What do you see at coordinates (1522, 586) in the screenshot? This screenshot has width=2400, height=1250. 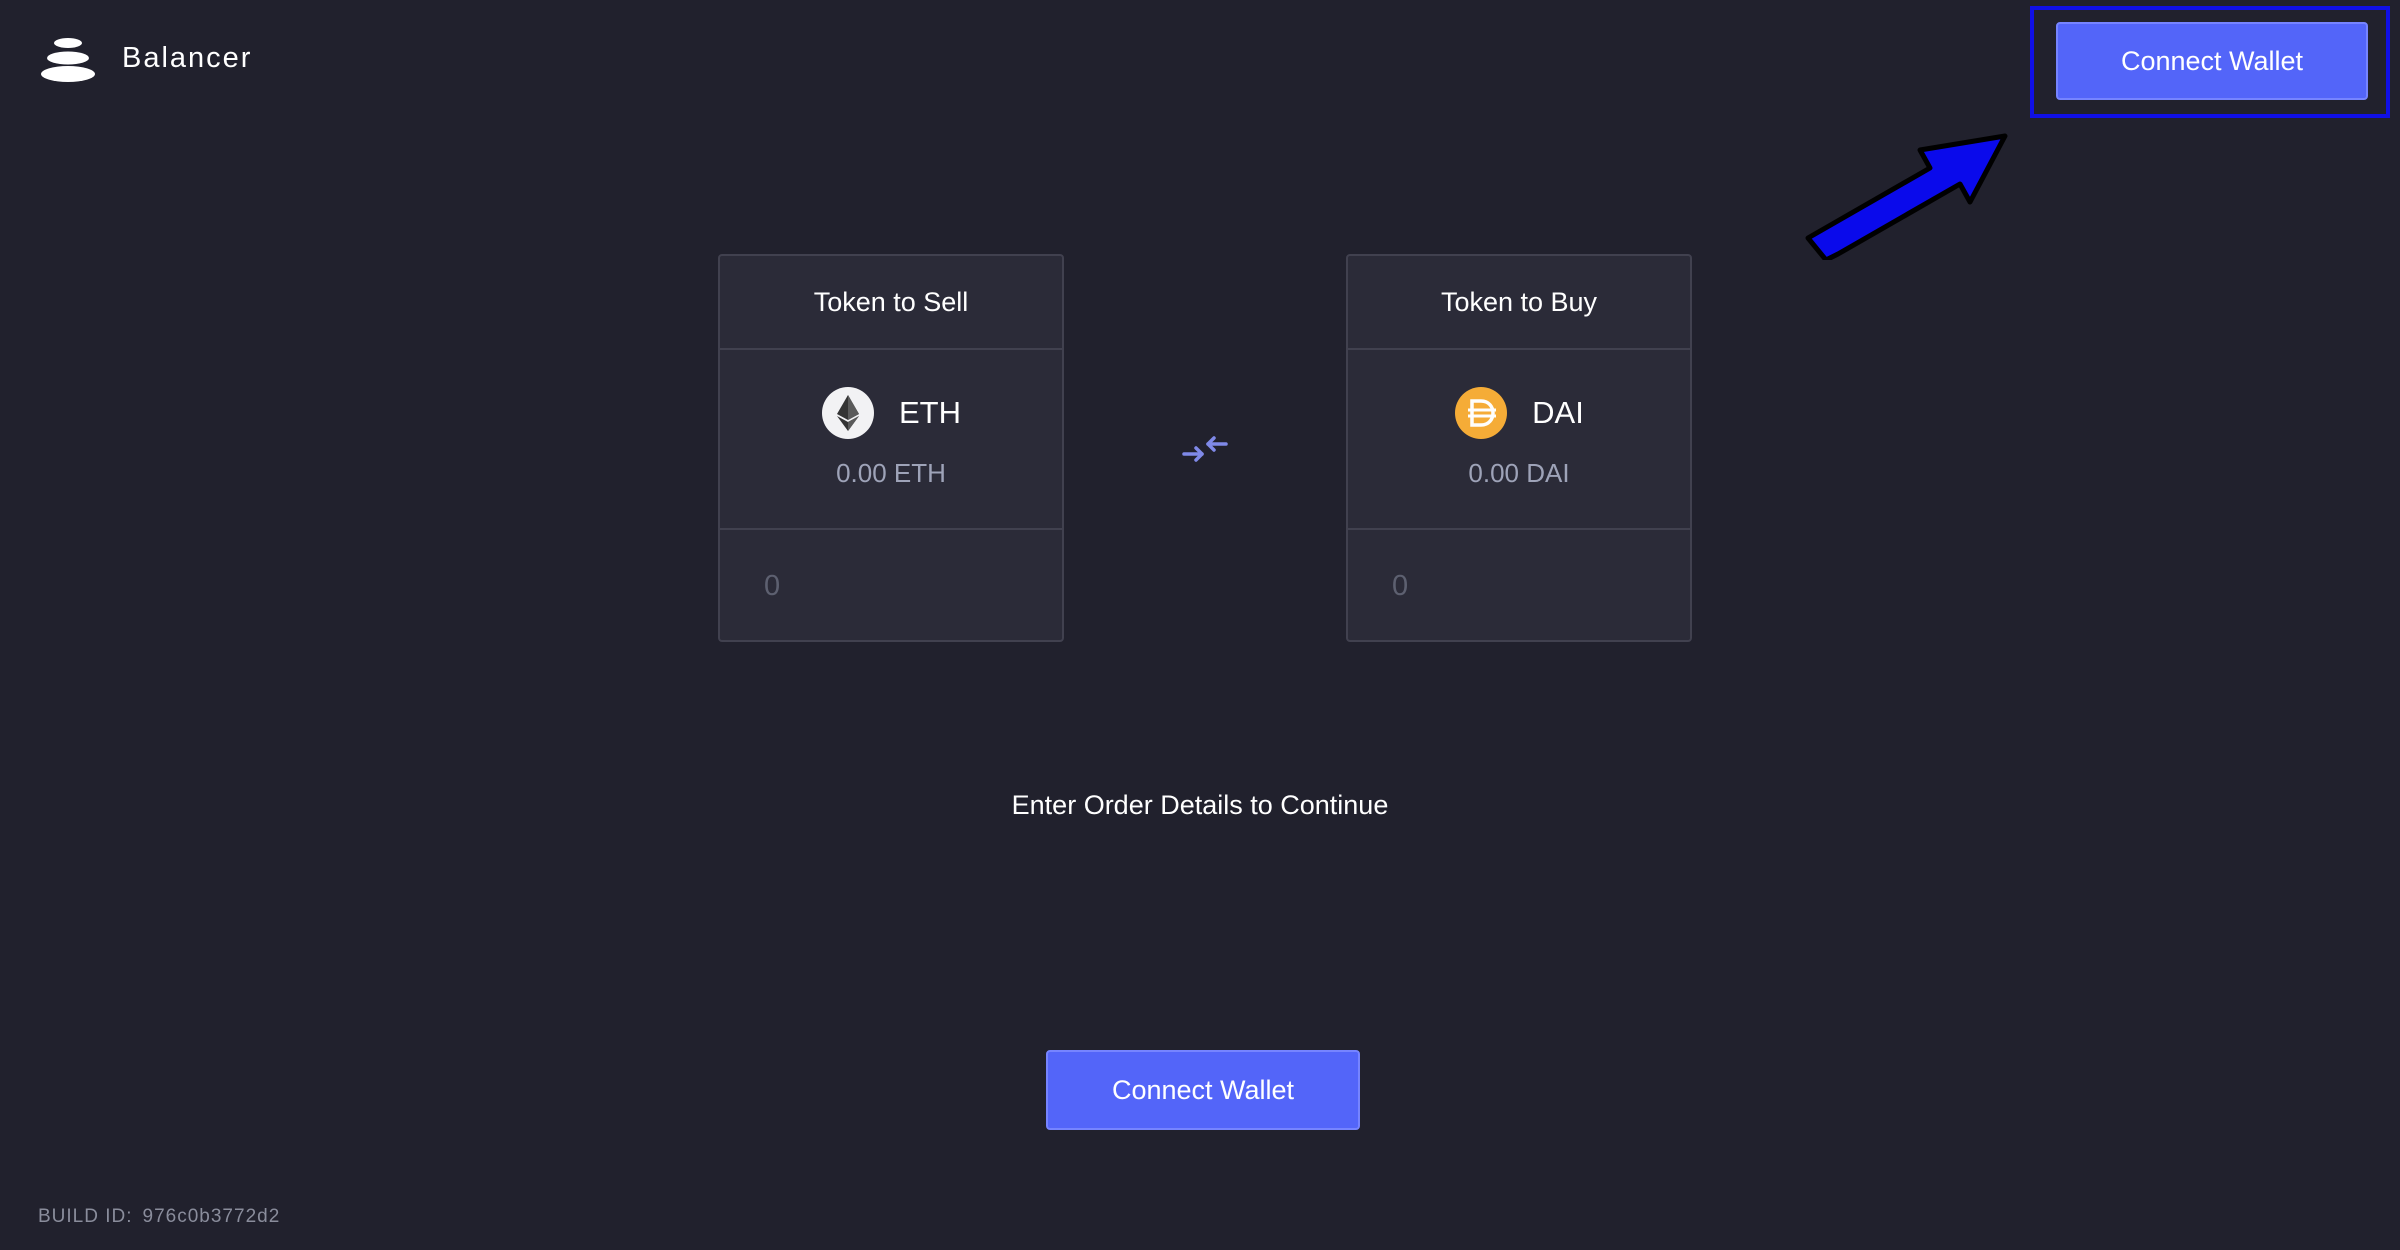 I see `buy-amount-input` at bounding box center [1522, 586].